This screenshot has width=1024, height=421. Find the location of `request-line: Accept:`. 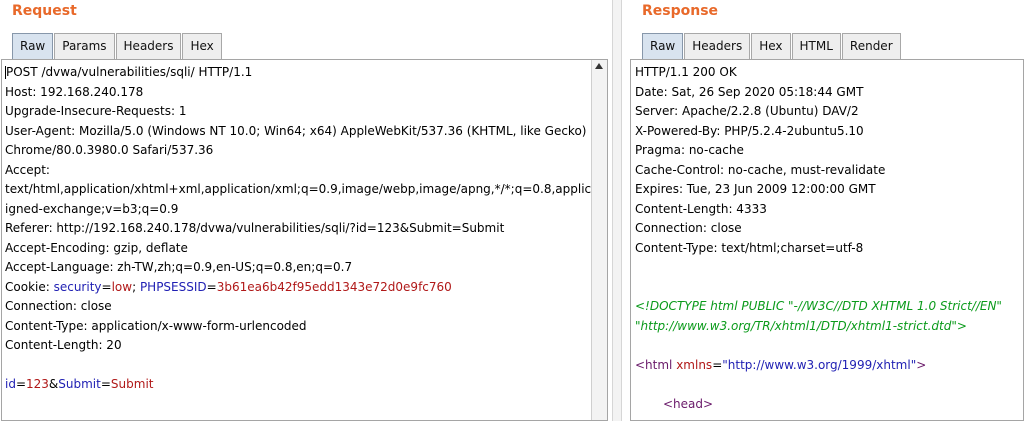

request-line: Accept: is located at coordinates (27, 169).